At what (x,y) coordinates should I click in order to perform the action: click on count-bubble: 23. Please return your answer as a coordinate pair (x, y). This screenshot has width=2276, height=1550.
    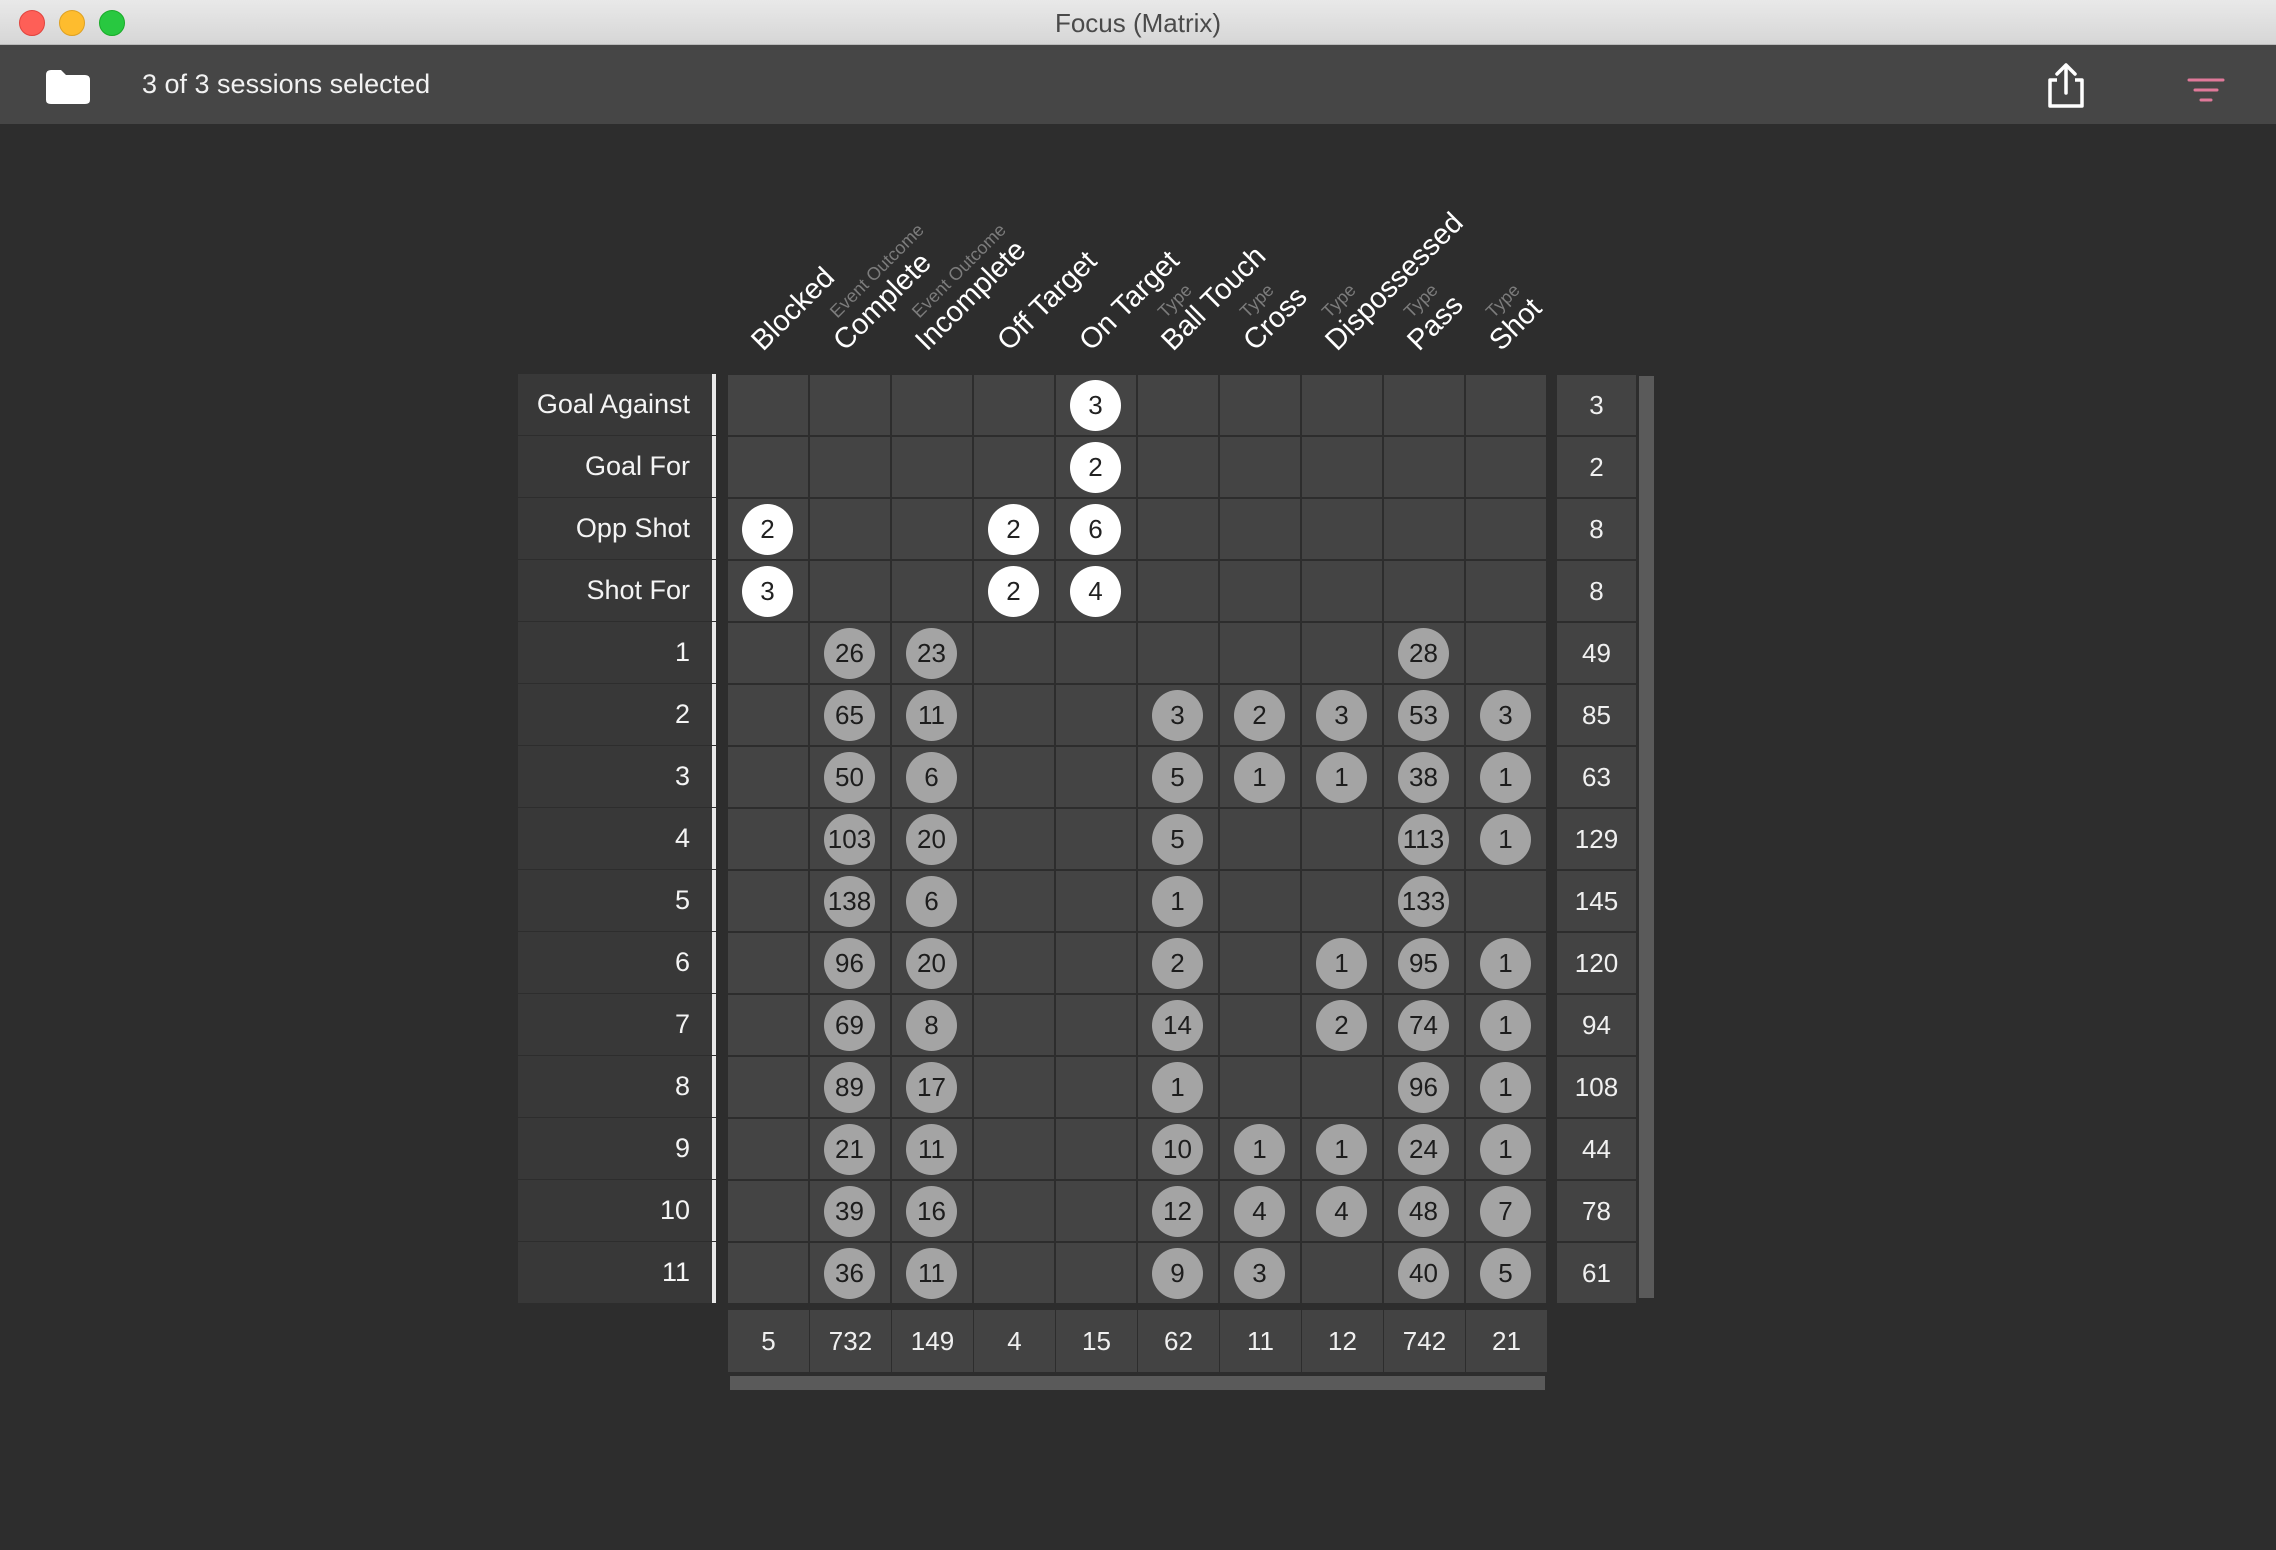
    Looking at the image, I should click on (931, 653).